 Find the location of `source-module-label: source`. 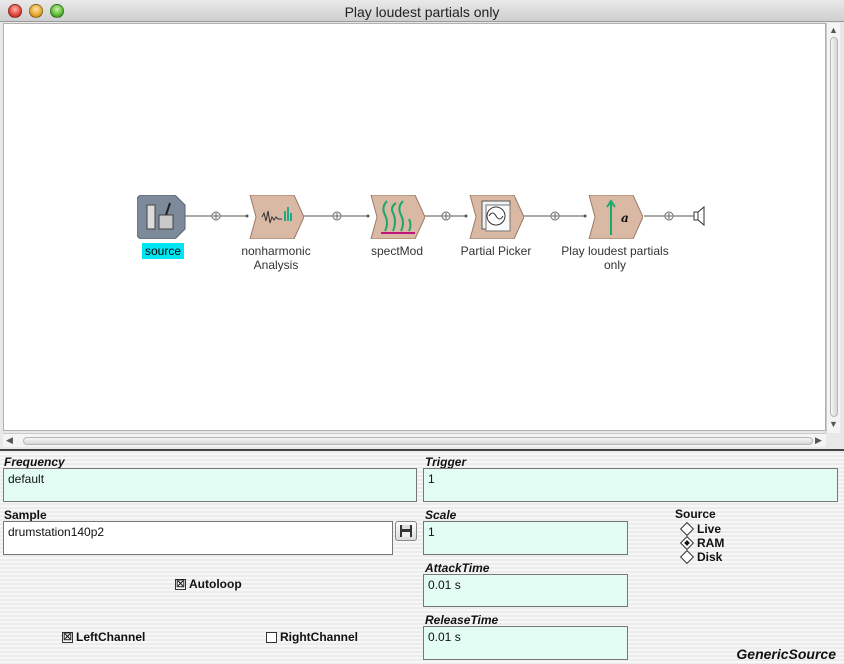

source-module-label: source is located at coordinates (163, 251).